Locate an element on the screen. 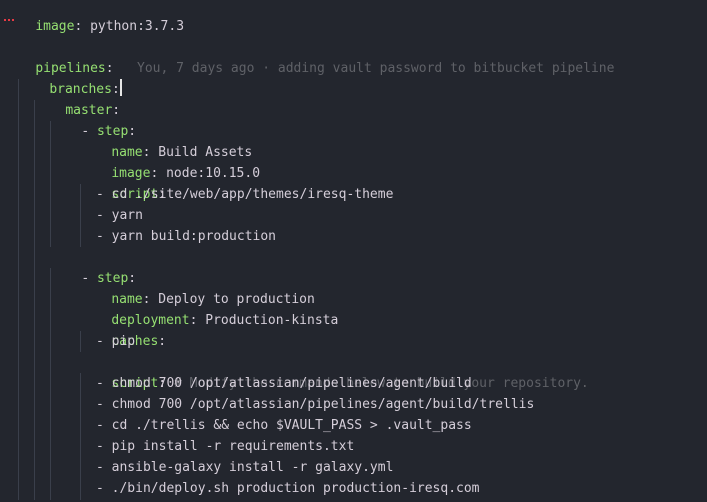  code-line: image: node:10.15.0 is located at coordinates (186, 173).